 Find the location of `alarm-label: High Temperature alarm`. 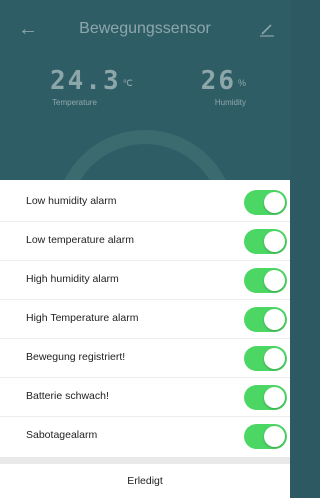

alarm-label: High Temperature alarm is located at coordinates (82, 318).